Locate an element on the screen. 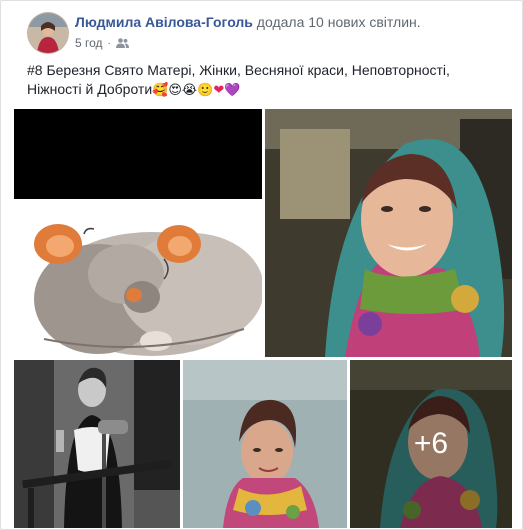 This screenshot has height=530, width=523. more-photos-count: +6 is located at coordinates (431, 443).